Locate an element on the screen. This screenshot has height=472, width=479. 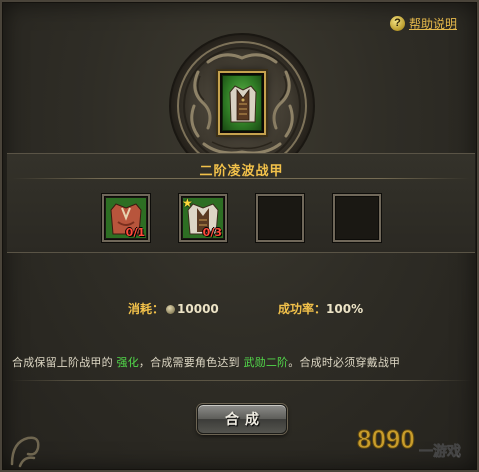
description-text: 合成保留上阶战甲的 强化，合成需要角色达到 武勋二阶。合成时必须穿戴战甲 is located at coordinates (242, 362).